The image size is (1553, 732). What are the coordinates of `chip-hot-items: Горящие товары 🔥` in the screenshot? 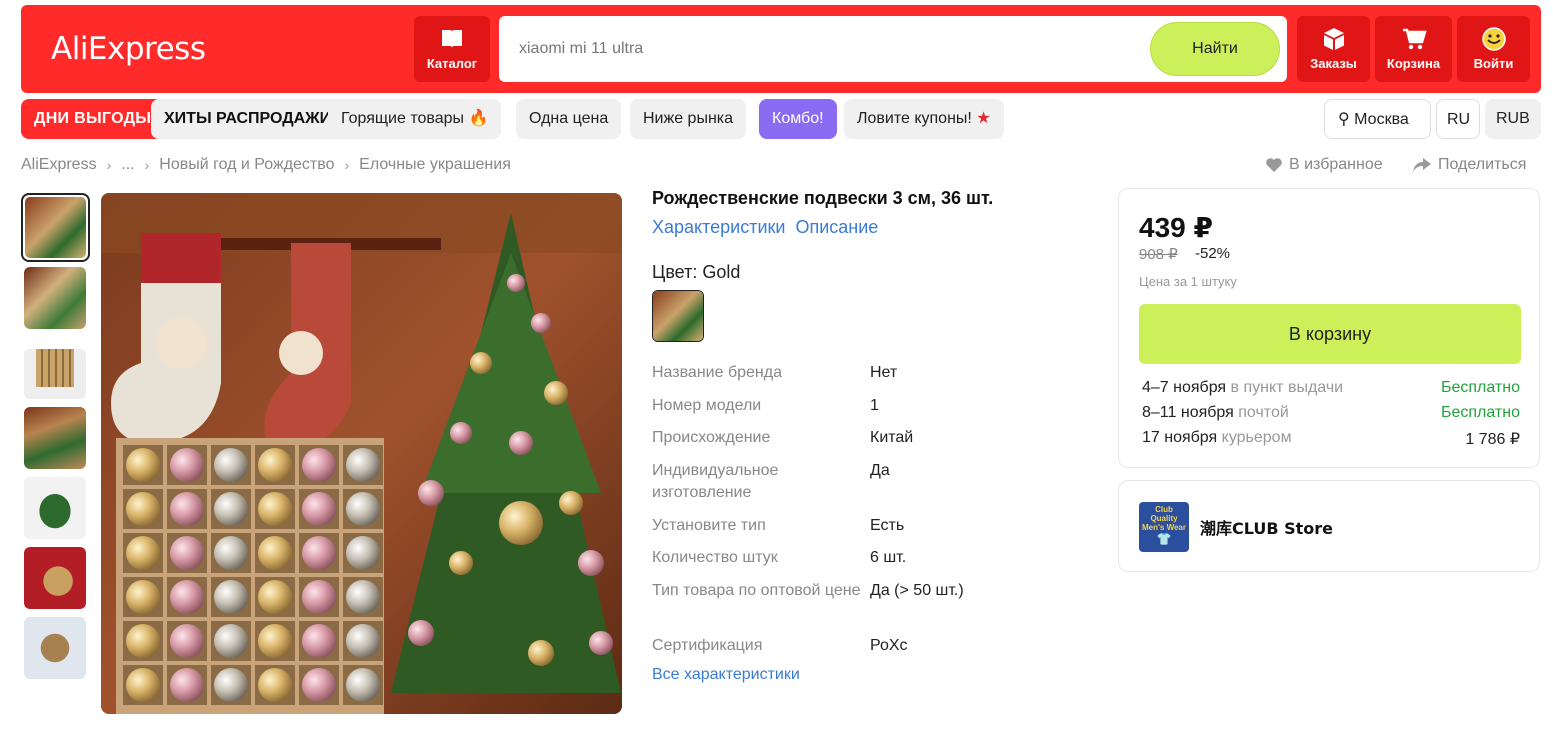 It's located at (415, 119).